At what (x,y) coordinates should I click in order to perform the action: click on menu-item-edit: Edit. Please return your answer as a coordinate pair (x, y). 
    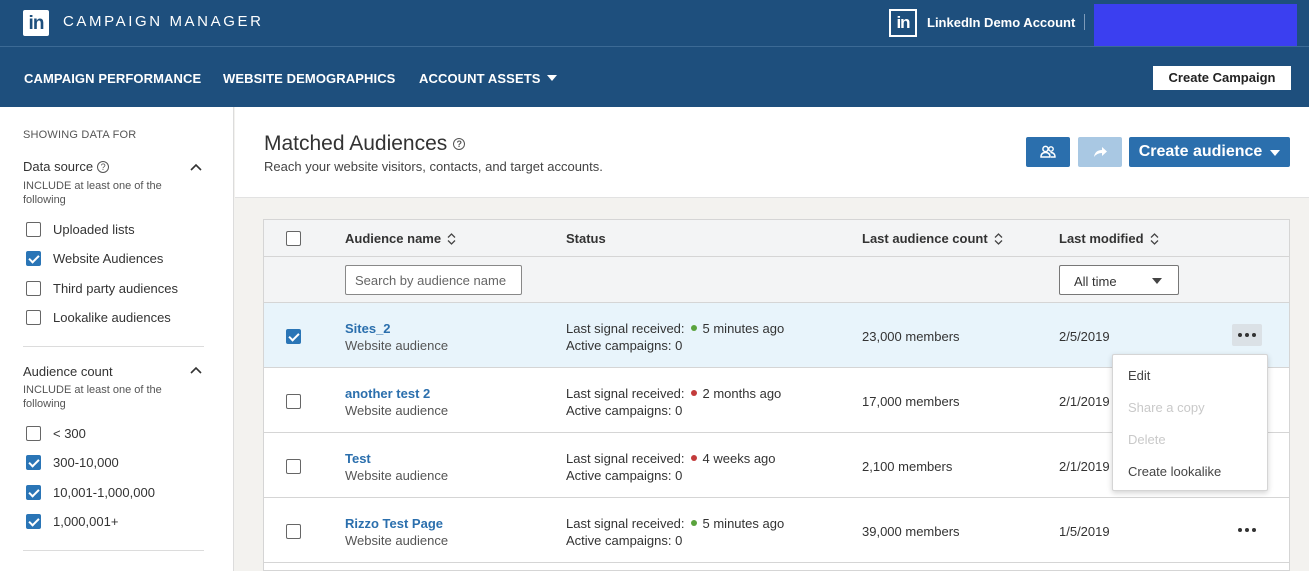
    Looking at the image, I should click on (1139, 375).